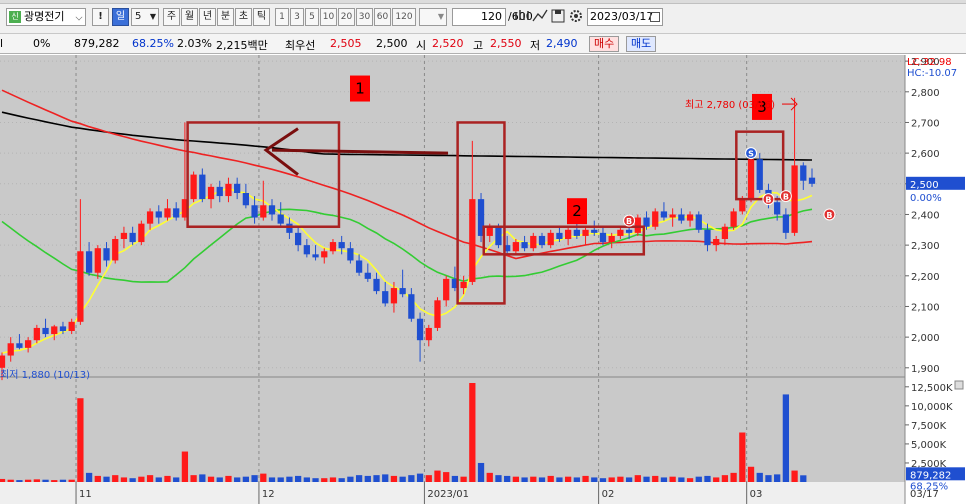 This screenshot has height=504, width=966. I want to click on volume-tick-label: 5,000K, so click(929, 445).